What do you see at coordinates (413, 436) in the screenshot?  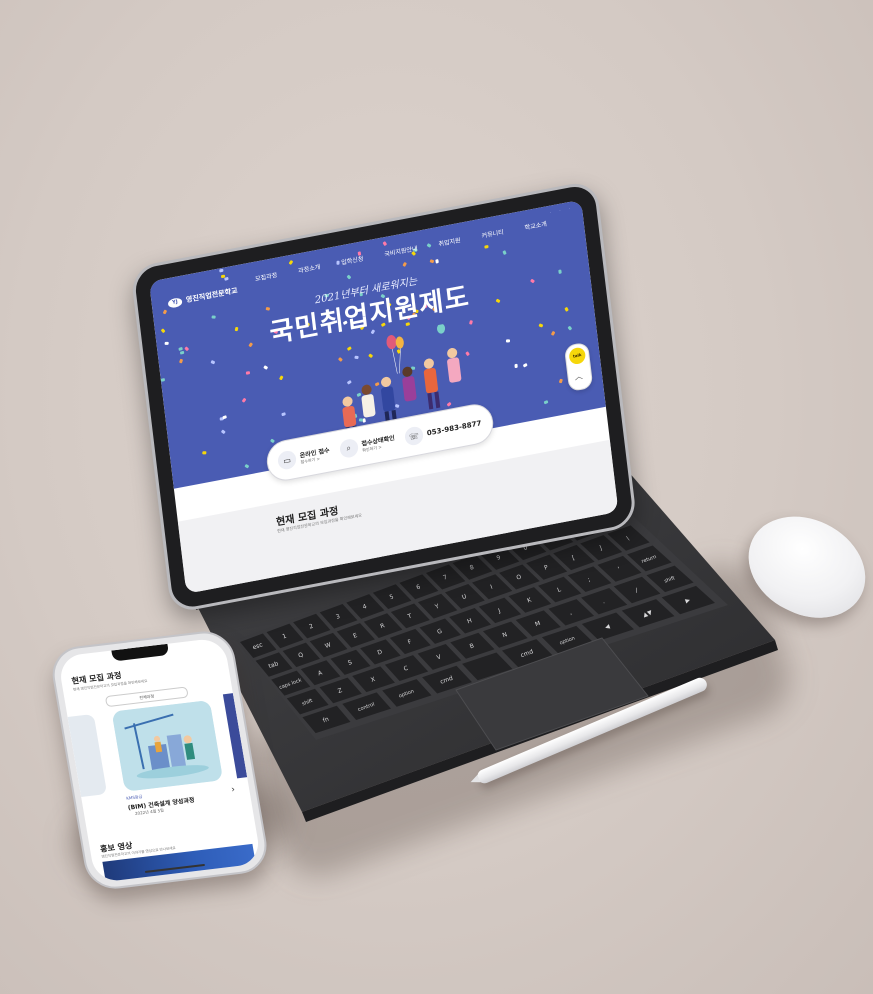 I see `phone-icon: ☏` at bounding box center [413, 436].